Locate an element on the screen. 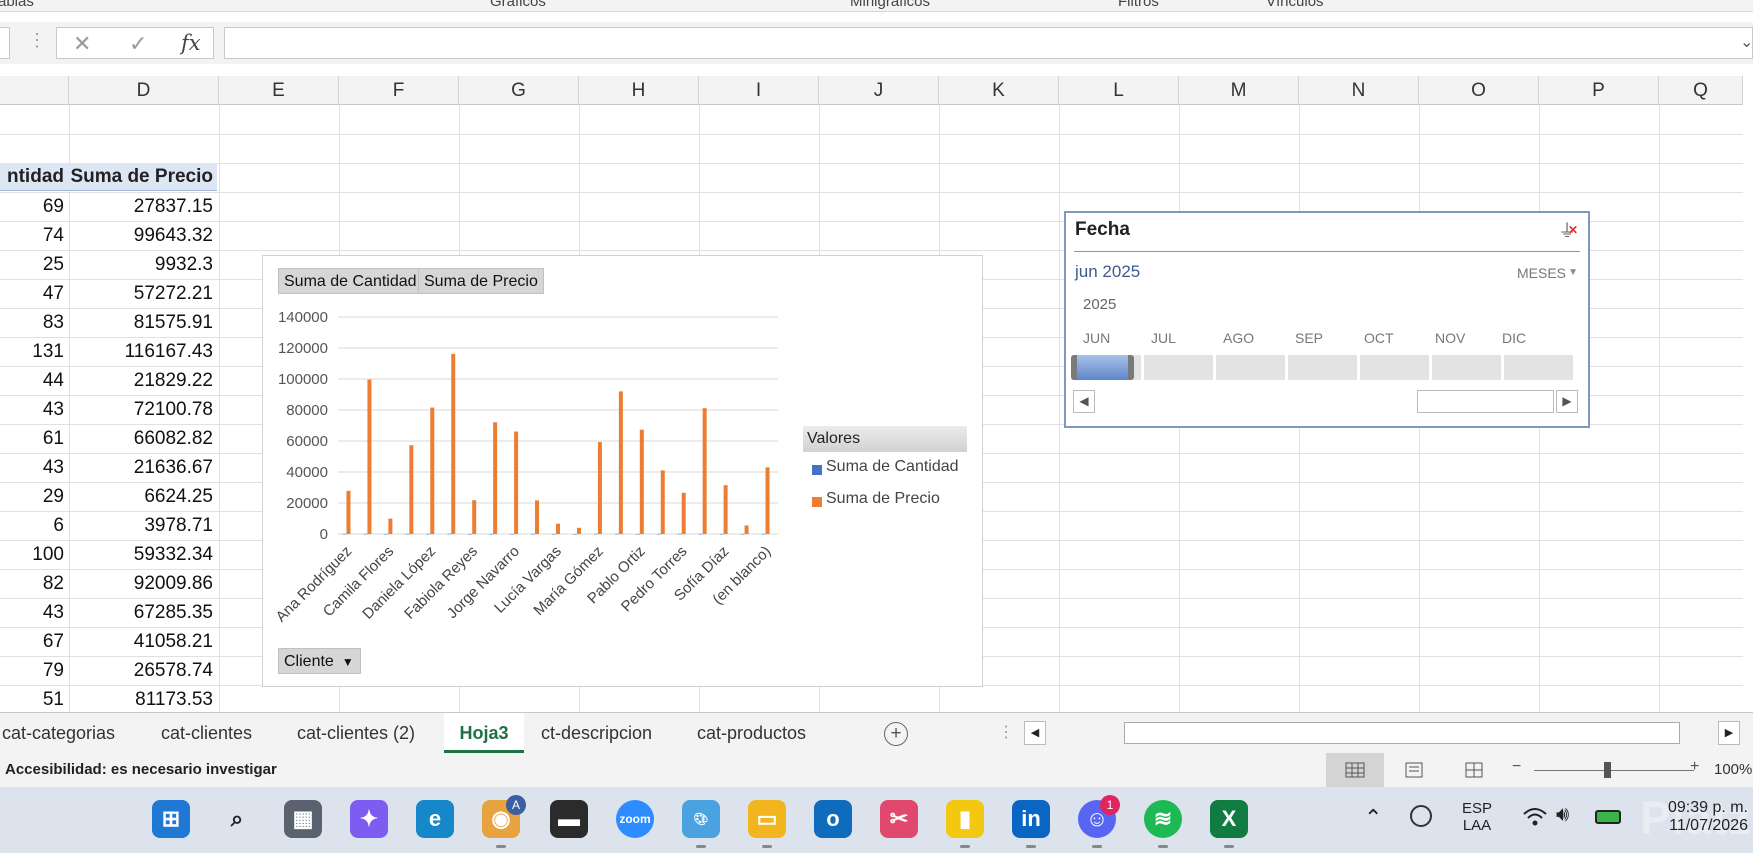  ribbon-group-tablas: ablas is located at coordinates (17, 5).